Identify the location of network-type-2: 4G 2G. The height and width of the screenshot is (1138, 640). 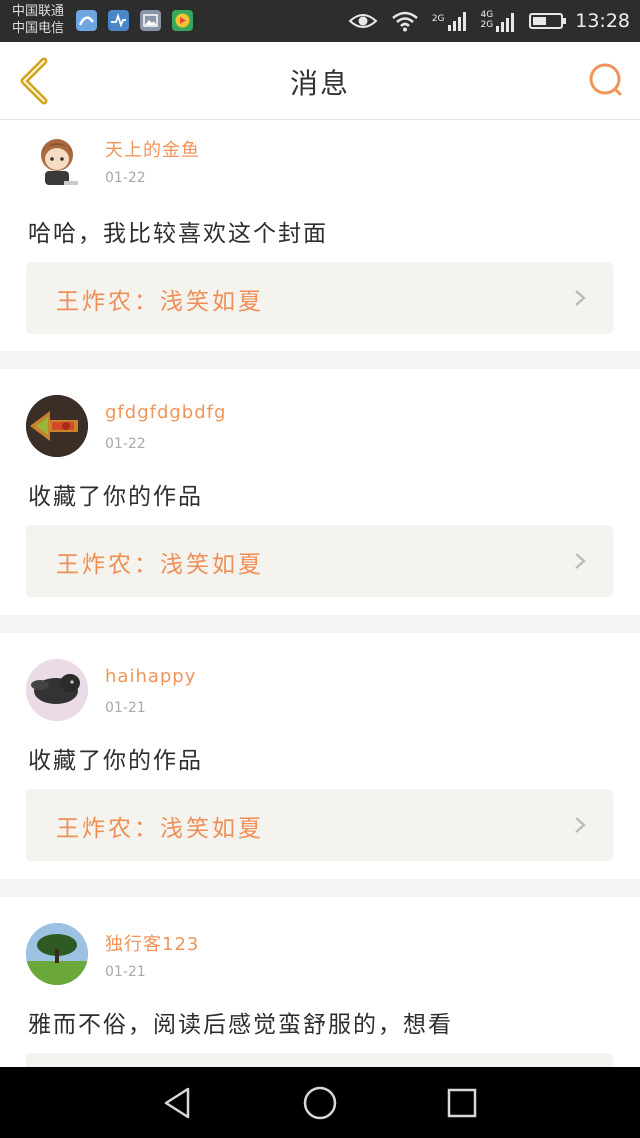
(487, 19).